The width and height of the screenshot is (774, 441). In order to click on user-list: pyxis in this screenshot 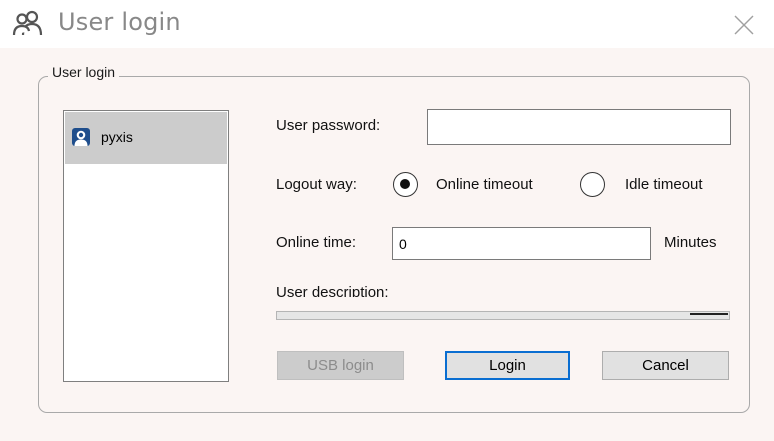, I will do `click(146, 246)`.